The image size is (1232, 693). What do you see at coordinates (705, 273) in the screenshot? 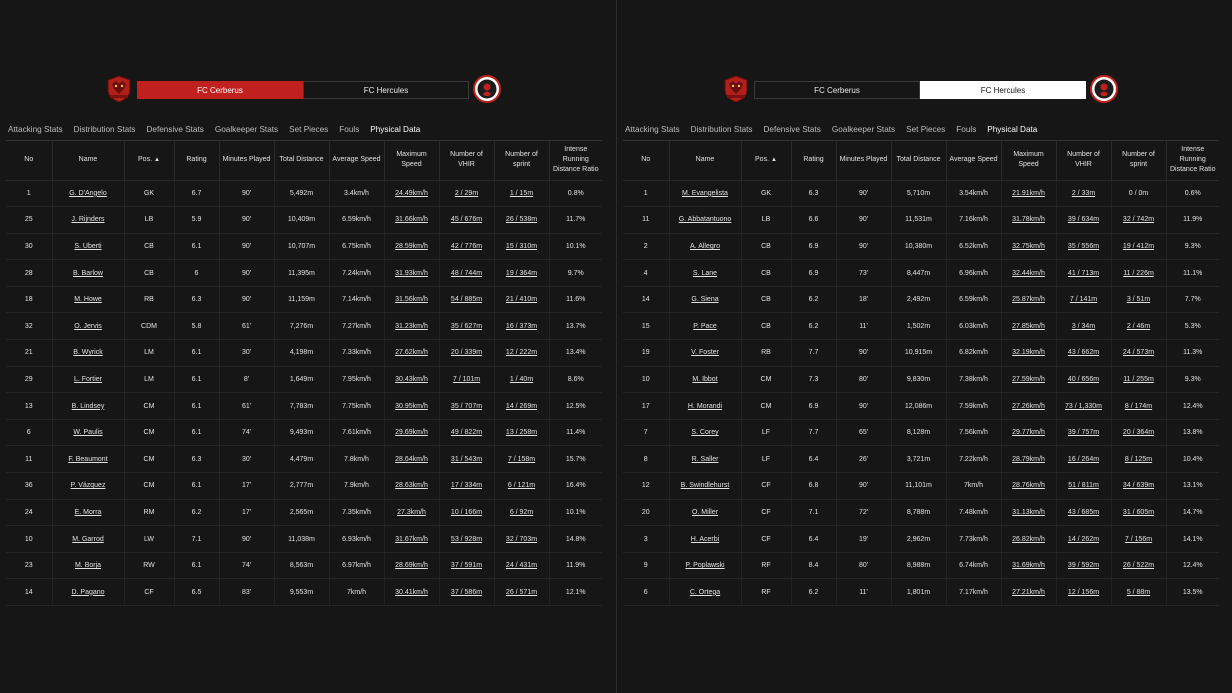
I see `player-name-link: S. Lane` at bounding box center [705, 273].